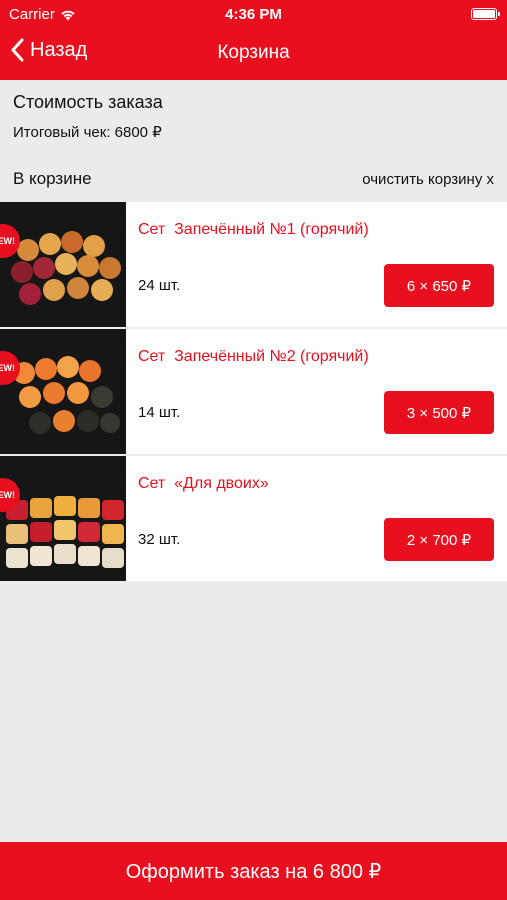 This screenshot has width=507, height=900. I want to click on order-total: Итоговый чек: 6800 ₽, so click(87, 132).